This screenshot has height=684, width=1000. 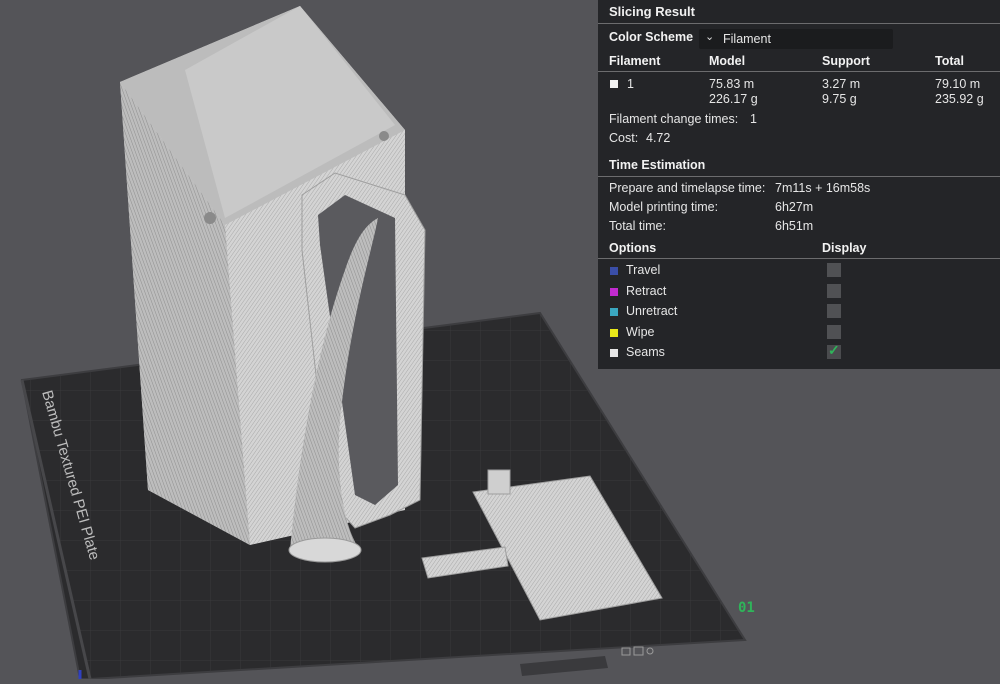 I want to click on chevron-down-icon: ⌄, so click(x=710, y=37).